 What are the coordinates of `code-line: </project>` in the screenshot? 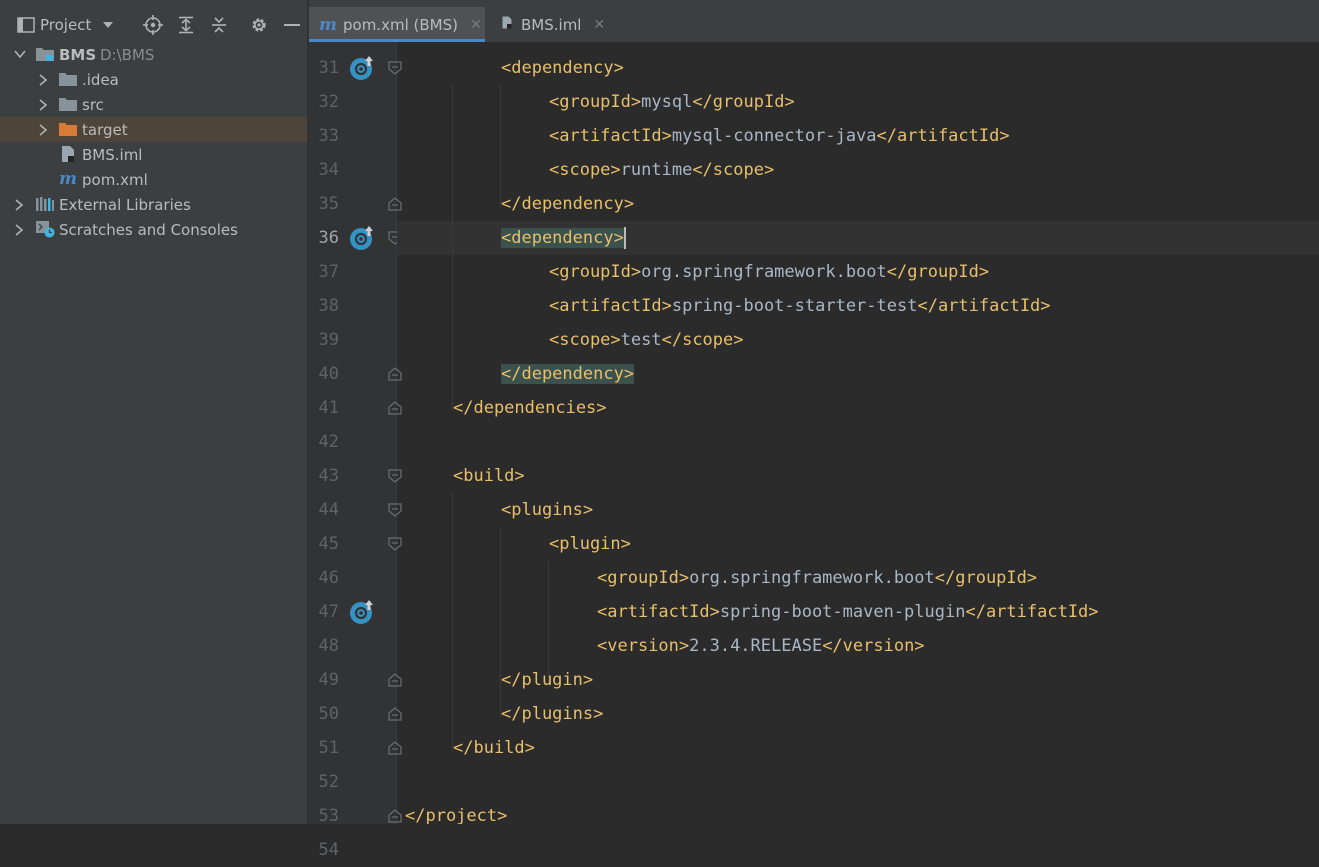 It's located at (858, 811).